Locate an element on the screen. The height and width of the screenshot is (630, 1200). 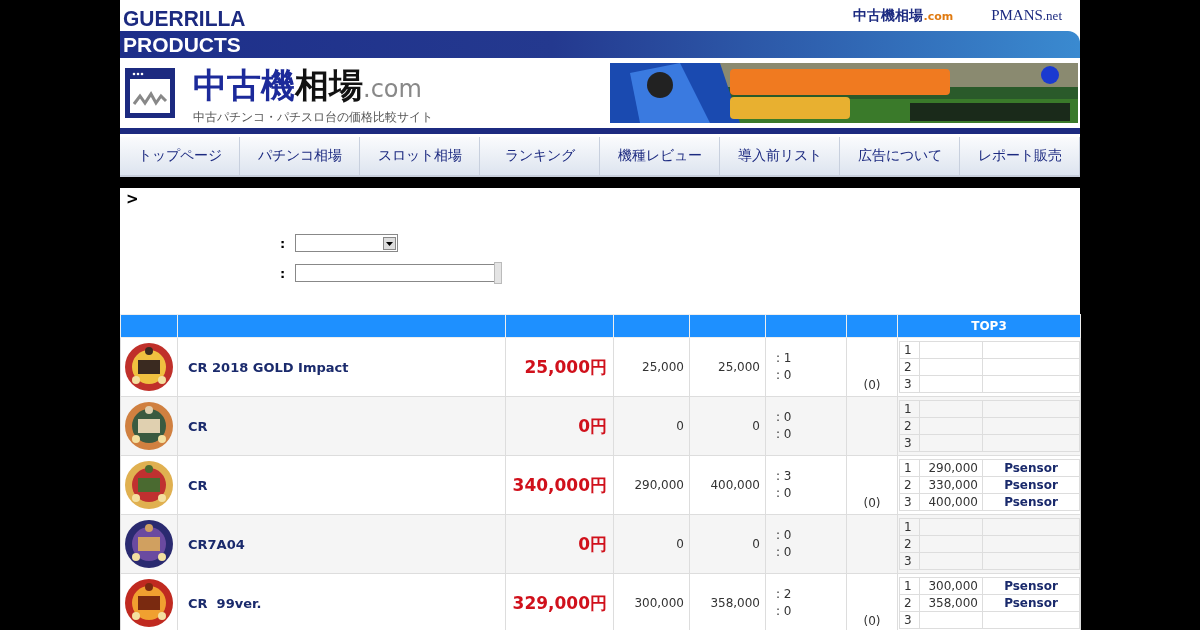
machine-link: CR 2018 GOLD Impact is located at coordinates (268, 367).